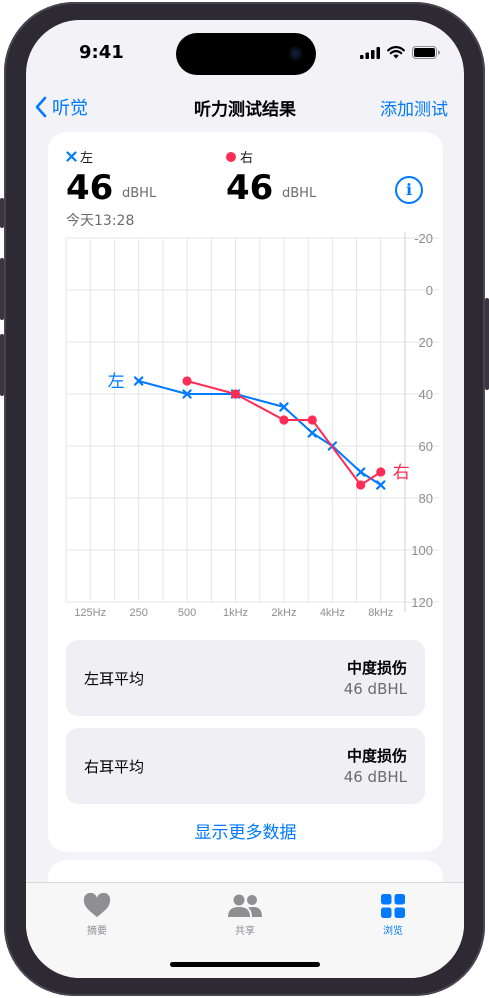 The image size is (489, 998). What do you see at coordinates (426, 52) in the screenshot?
I see `battery-icon` at bounding box center [426, 52].